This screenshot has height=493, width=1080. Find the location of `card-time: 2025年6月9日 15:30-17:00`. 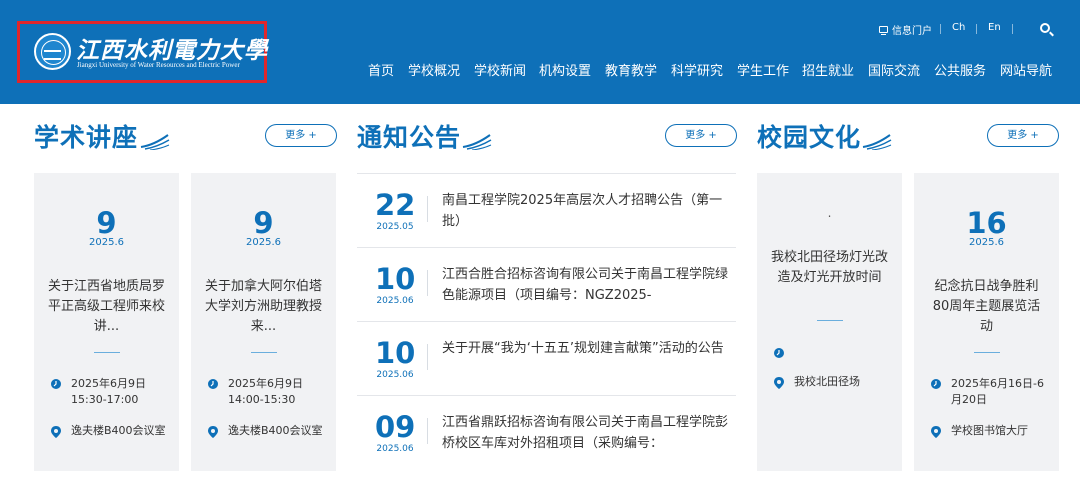

card-time: 2025年6月9日 15:30-17:00 is located at coordinates (110, 393).